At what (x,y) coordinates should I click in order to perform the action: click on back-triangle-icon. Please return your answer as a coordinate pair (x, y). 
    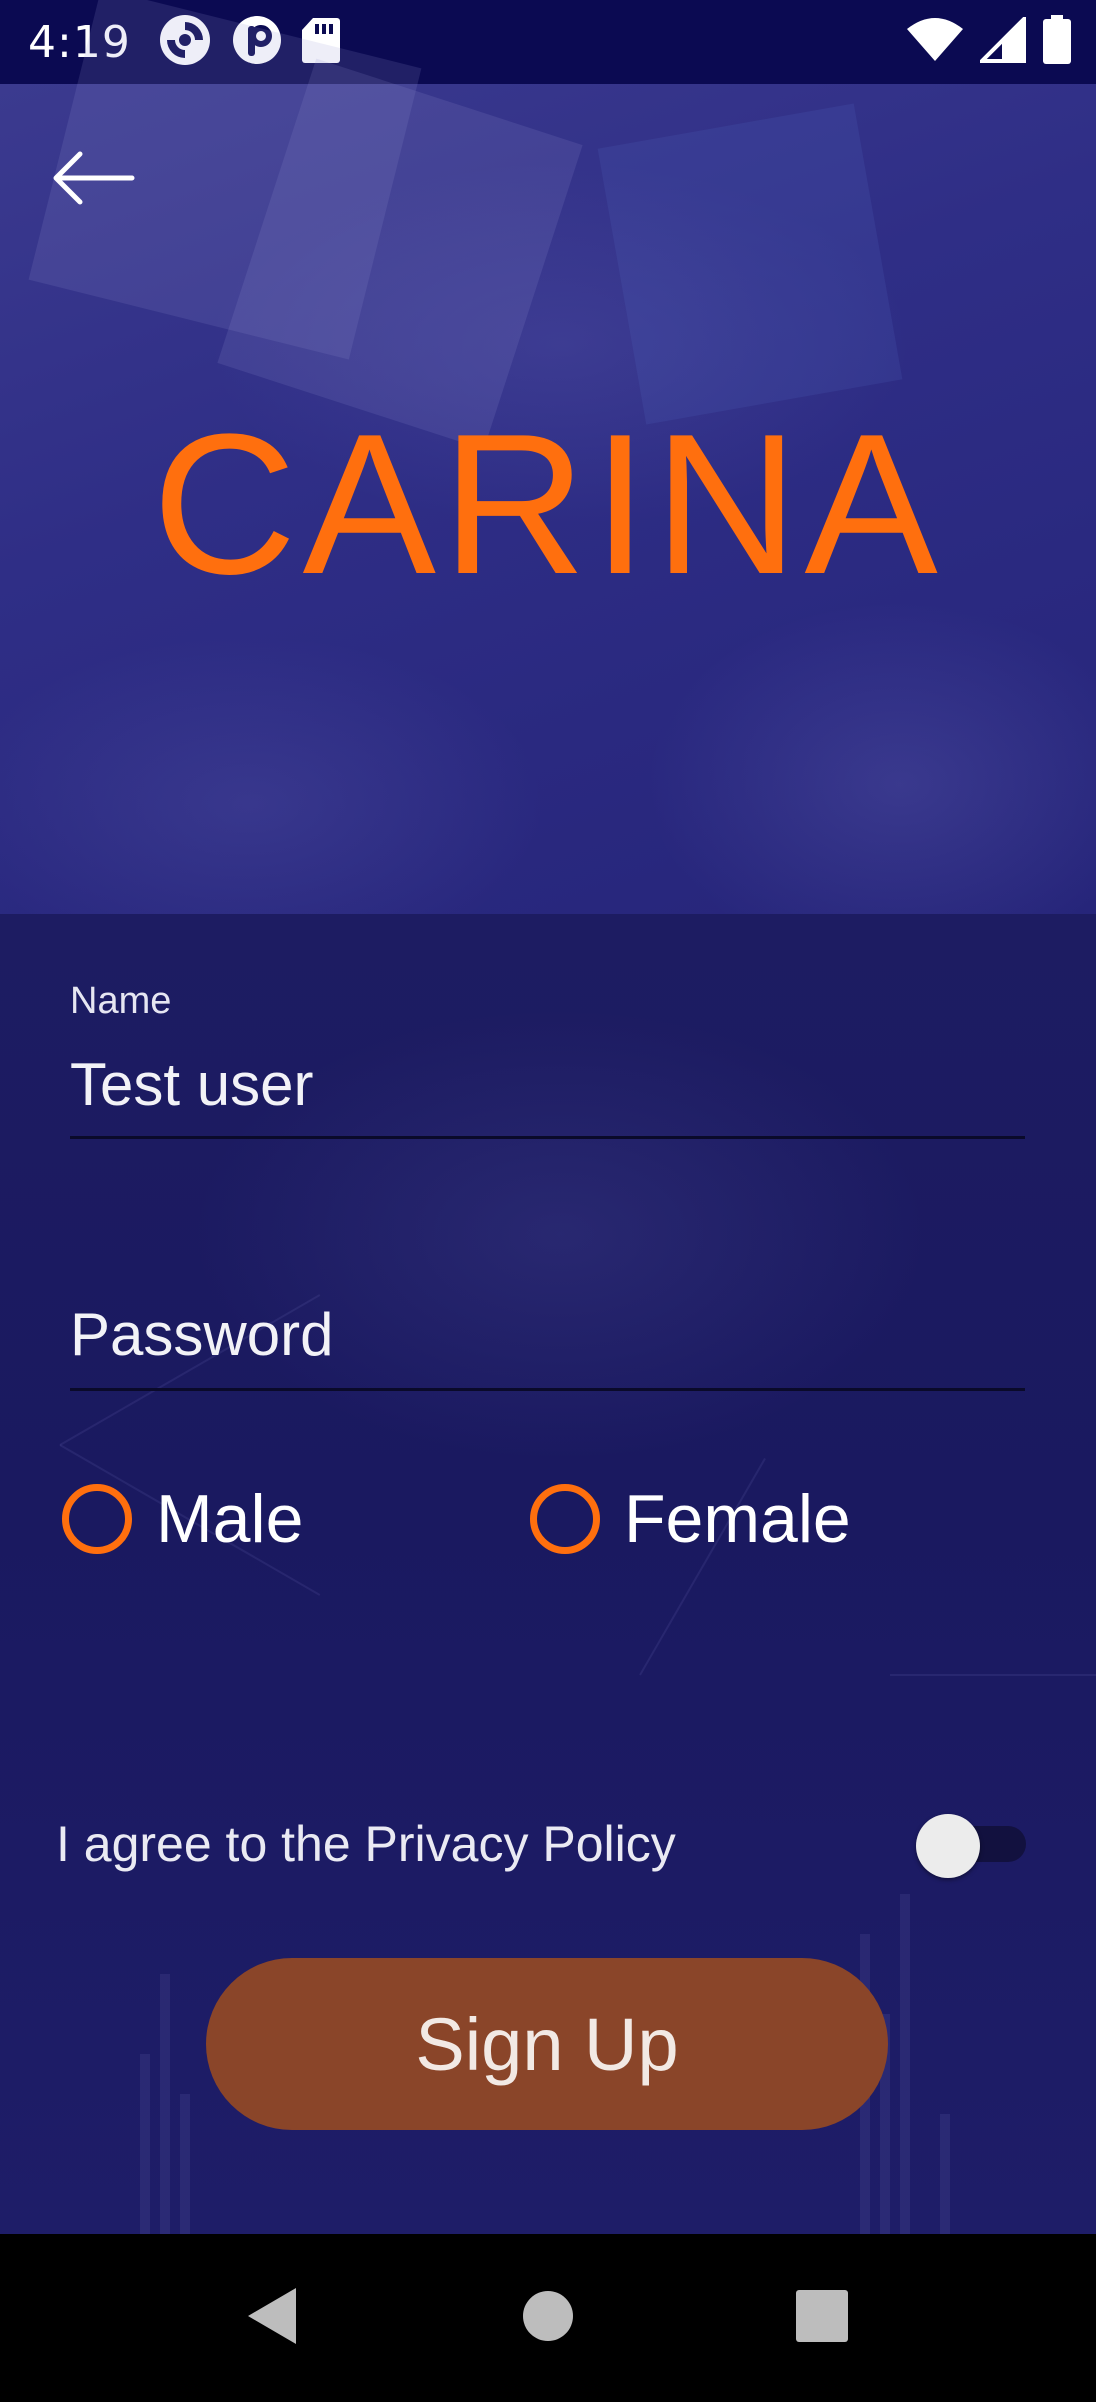
    Looking at the image, I should click on (272, 2318).